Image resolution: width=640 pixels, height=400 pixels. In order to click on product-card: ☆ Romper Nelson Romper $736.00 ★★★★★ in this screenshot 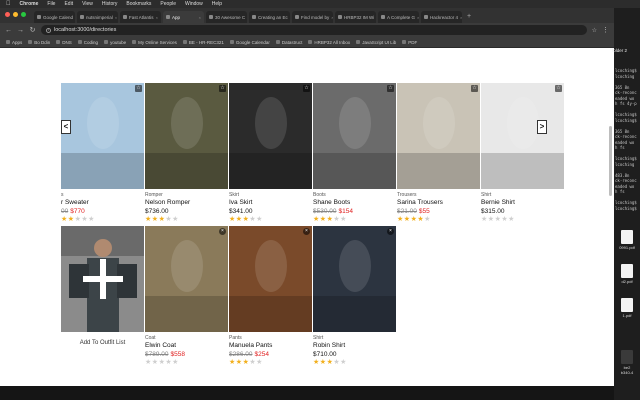, I will do `click(186, 153)`.